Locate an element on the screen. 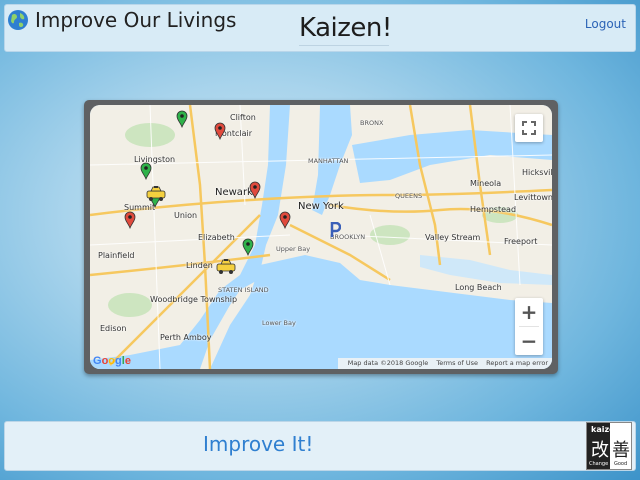 The width and height of the screenshot is (640, 480). map-place-label: Clifton is located at coordinates (243, 117).